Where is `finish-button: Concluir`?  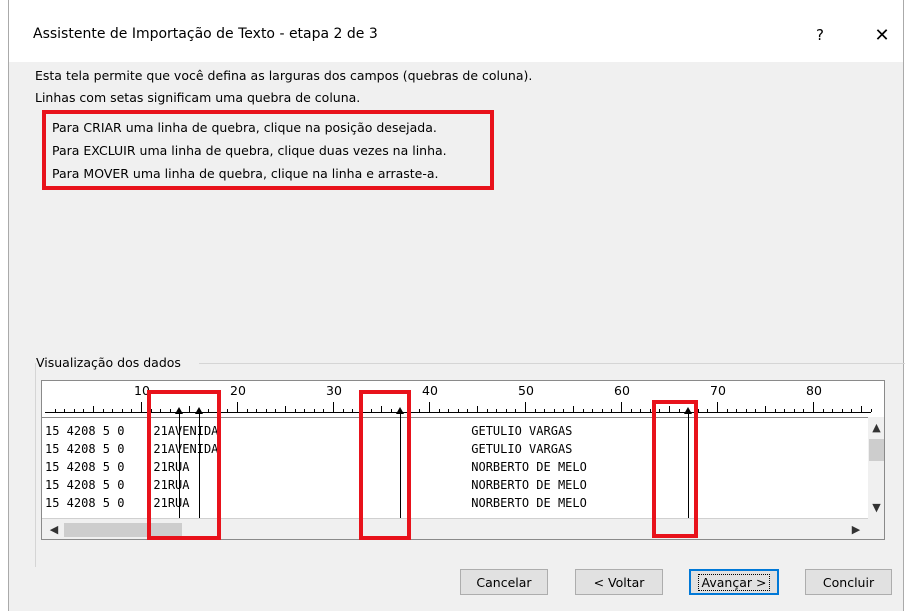
finish-button: Concluir is located at coordinates (848, 582).